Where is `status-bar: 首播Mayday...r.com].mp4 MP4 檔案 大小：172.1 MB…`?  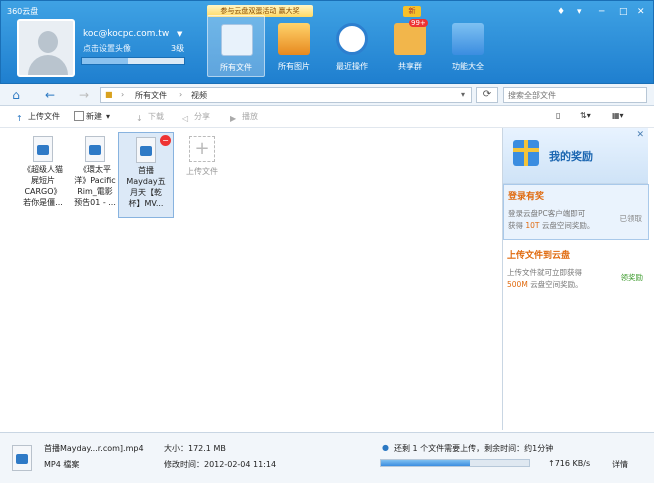
status-bar: 首播Mayday...r.com].mp4 MP4 檔案 大小：172.1 MB… is located at coordinates (327, 457).